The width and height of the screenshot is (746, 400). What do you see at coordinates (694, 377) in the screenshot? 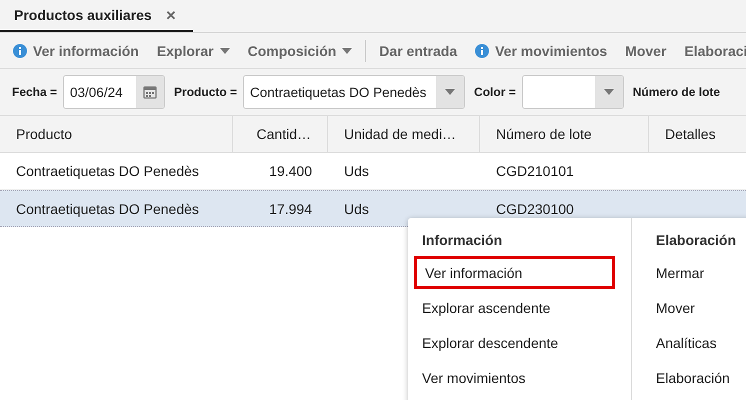
I see `menu-item: Elaboración` at bounding box center [694, 377].